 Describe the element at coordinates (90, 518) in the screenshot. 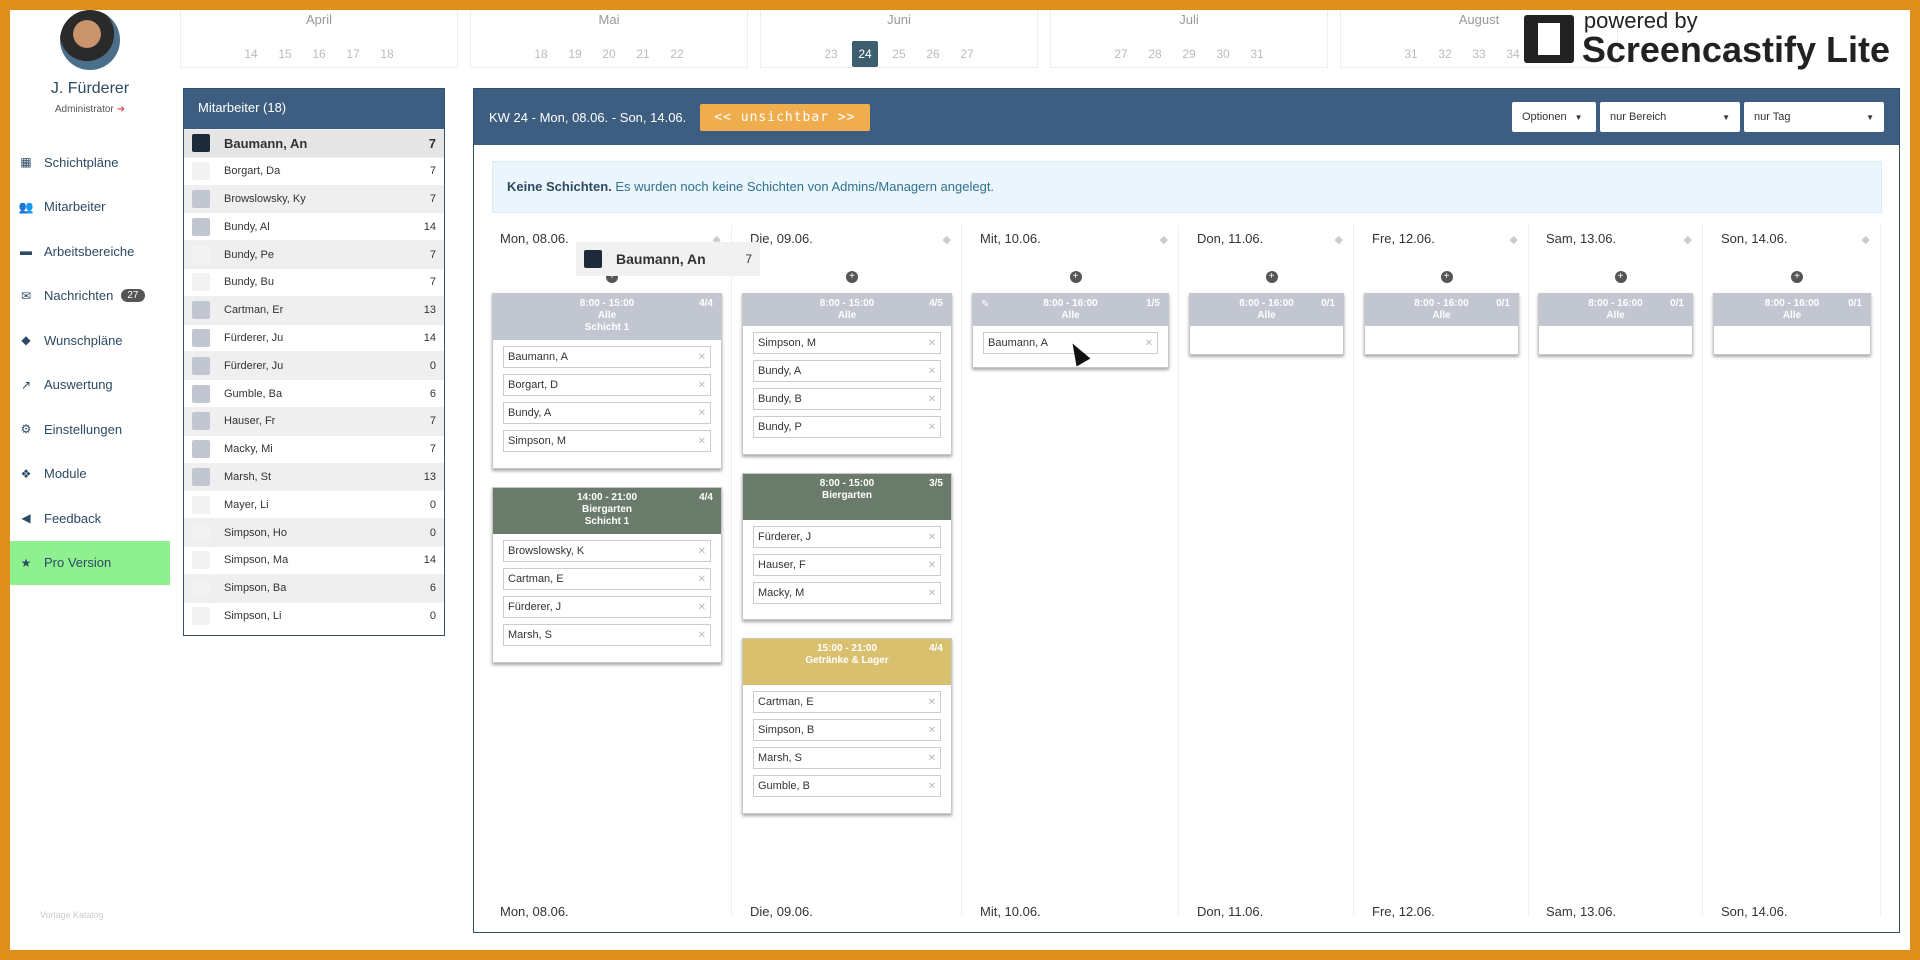

I see `sidebar-item-feedback: ◀ Feedback` at that location.